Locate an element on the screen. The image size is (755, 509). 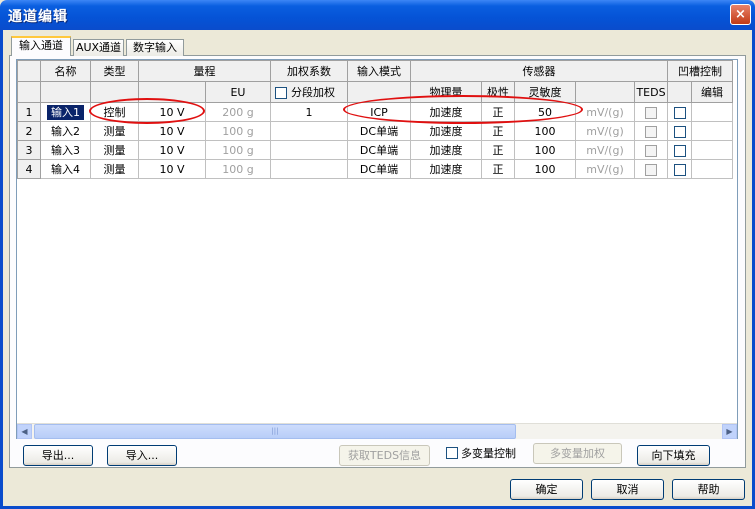
tab-input-channel: 输入通道 is located at coordinates (41, 46).